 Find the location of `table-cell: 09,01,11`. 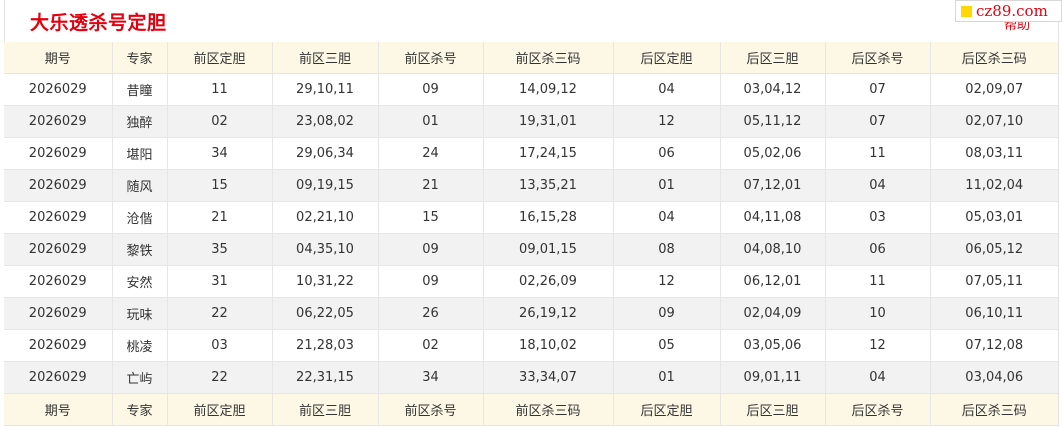

table-cell: 09,01,11 is located at coordinates (773, 377).